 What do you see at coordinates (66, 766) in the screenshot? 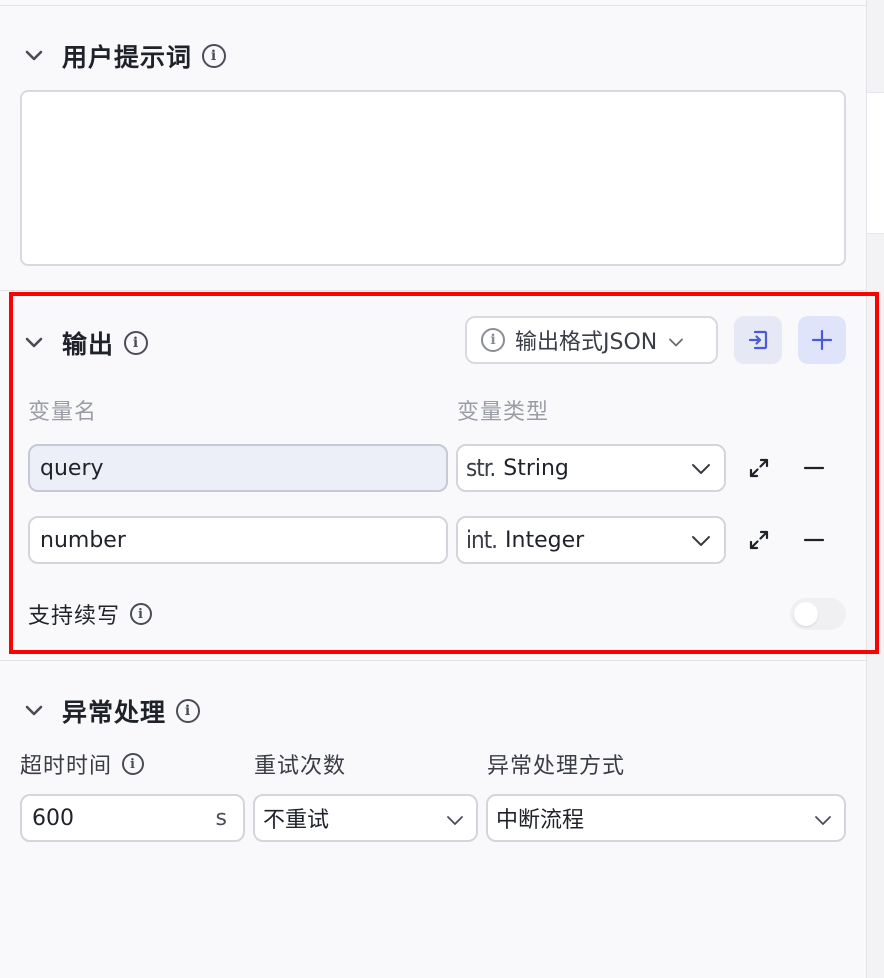
I see `timeout-label-text: 超时时间` at bounding box center [66, 766].